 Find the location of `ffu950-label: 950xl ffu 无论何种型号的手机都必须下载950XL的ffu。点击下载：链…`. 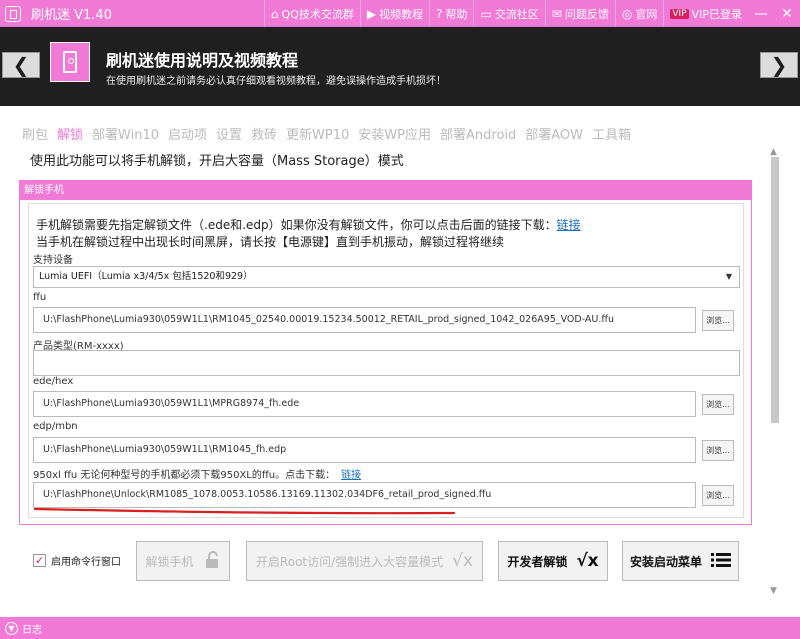

ffu950-label: 950xl ffu 无论何种型号的手机都必须下载950XL的ffu。点击下载：链… is located at coordinates (197, 475).